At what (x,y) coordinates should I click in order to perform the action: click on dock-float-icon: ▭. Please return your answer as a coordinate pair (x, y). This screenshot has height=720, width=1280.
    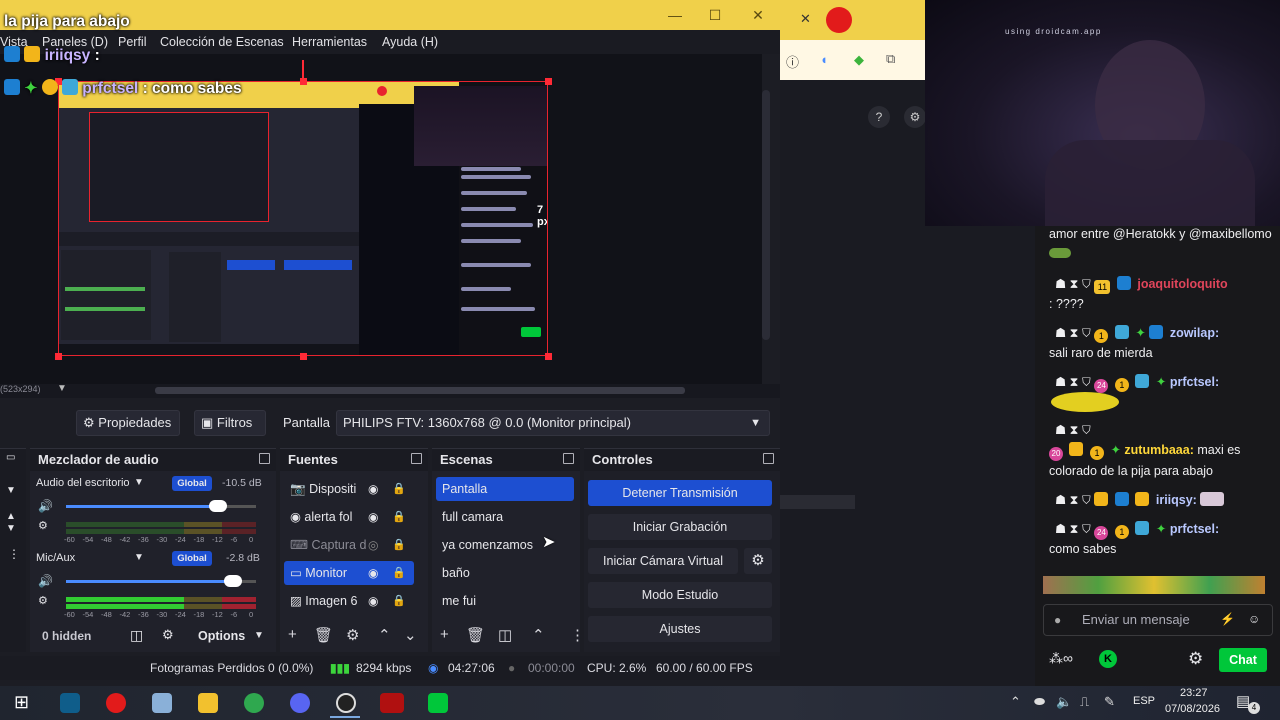
    Looking at the image, I should click on (10, 457).